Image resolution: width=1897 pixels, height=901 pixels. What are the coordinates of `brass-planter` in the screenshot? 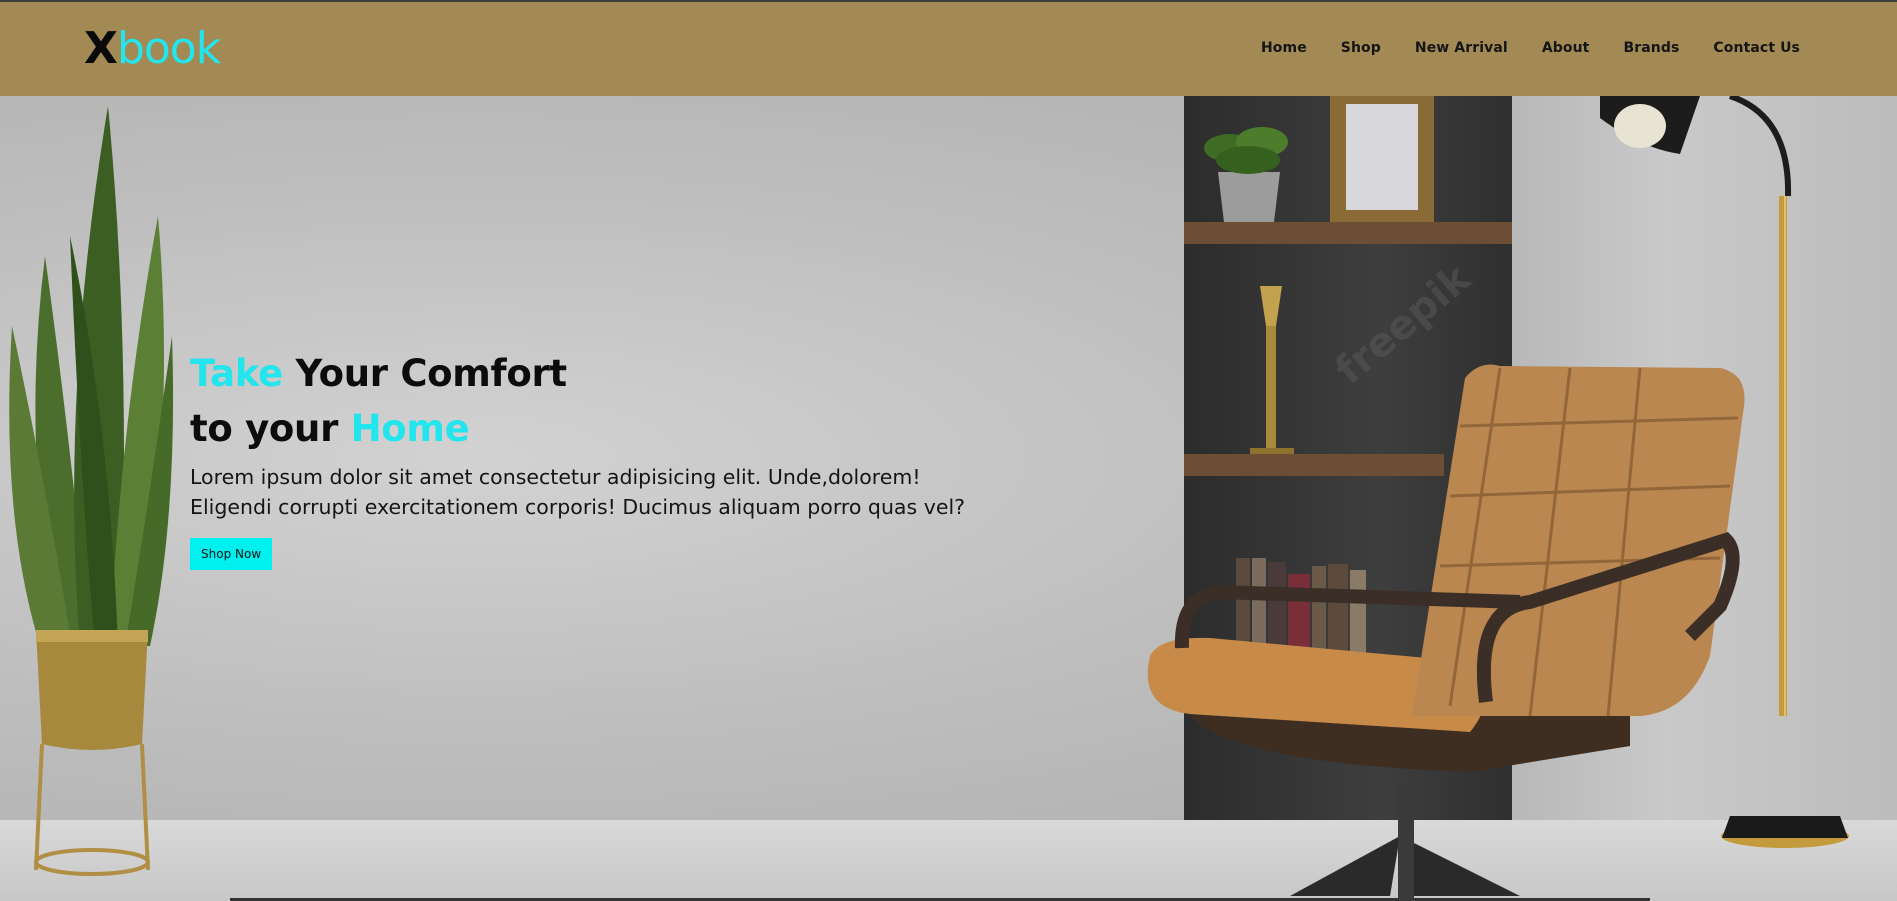 It's located at (92, 753).